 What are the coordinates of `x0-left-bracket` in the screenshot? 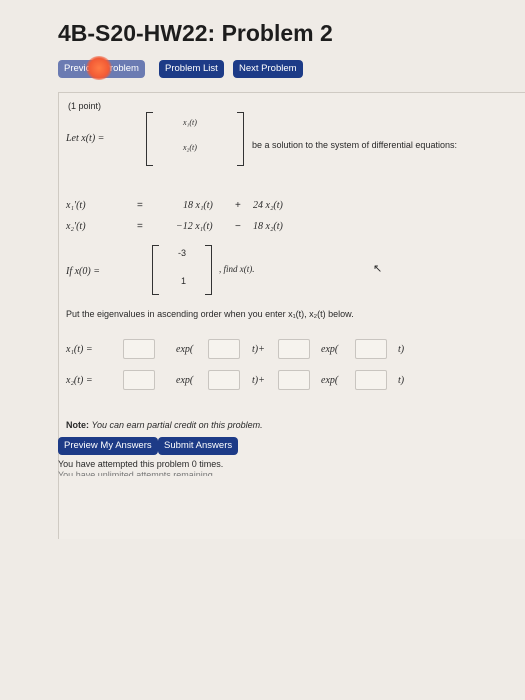 It's located at (155, 270).